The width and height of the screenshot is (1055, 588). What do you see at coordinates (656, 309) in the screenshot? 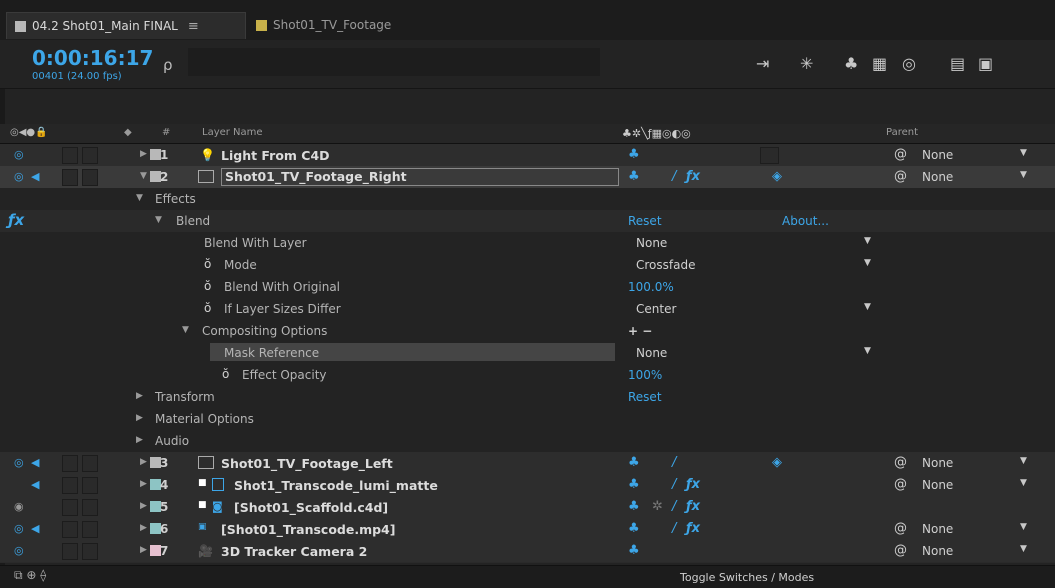
I see `layer-sizes-dropdown: Center` at bounding box center [656, 309].